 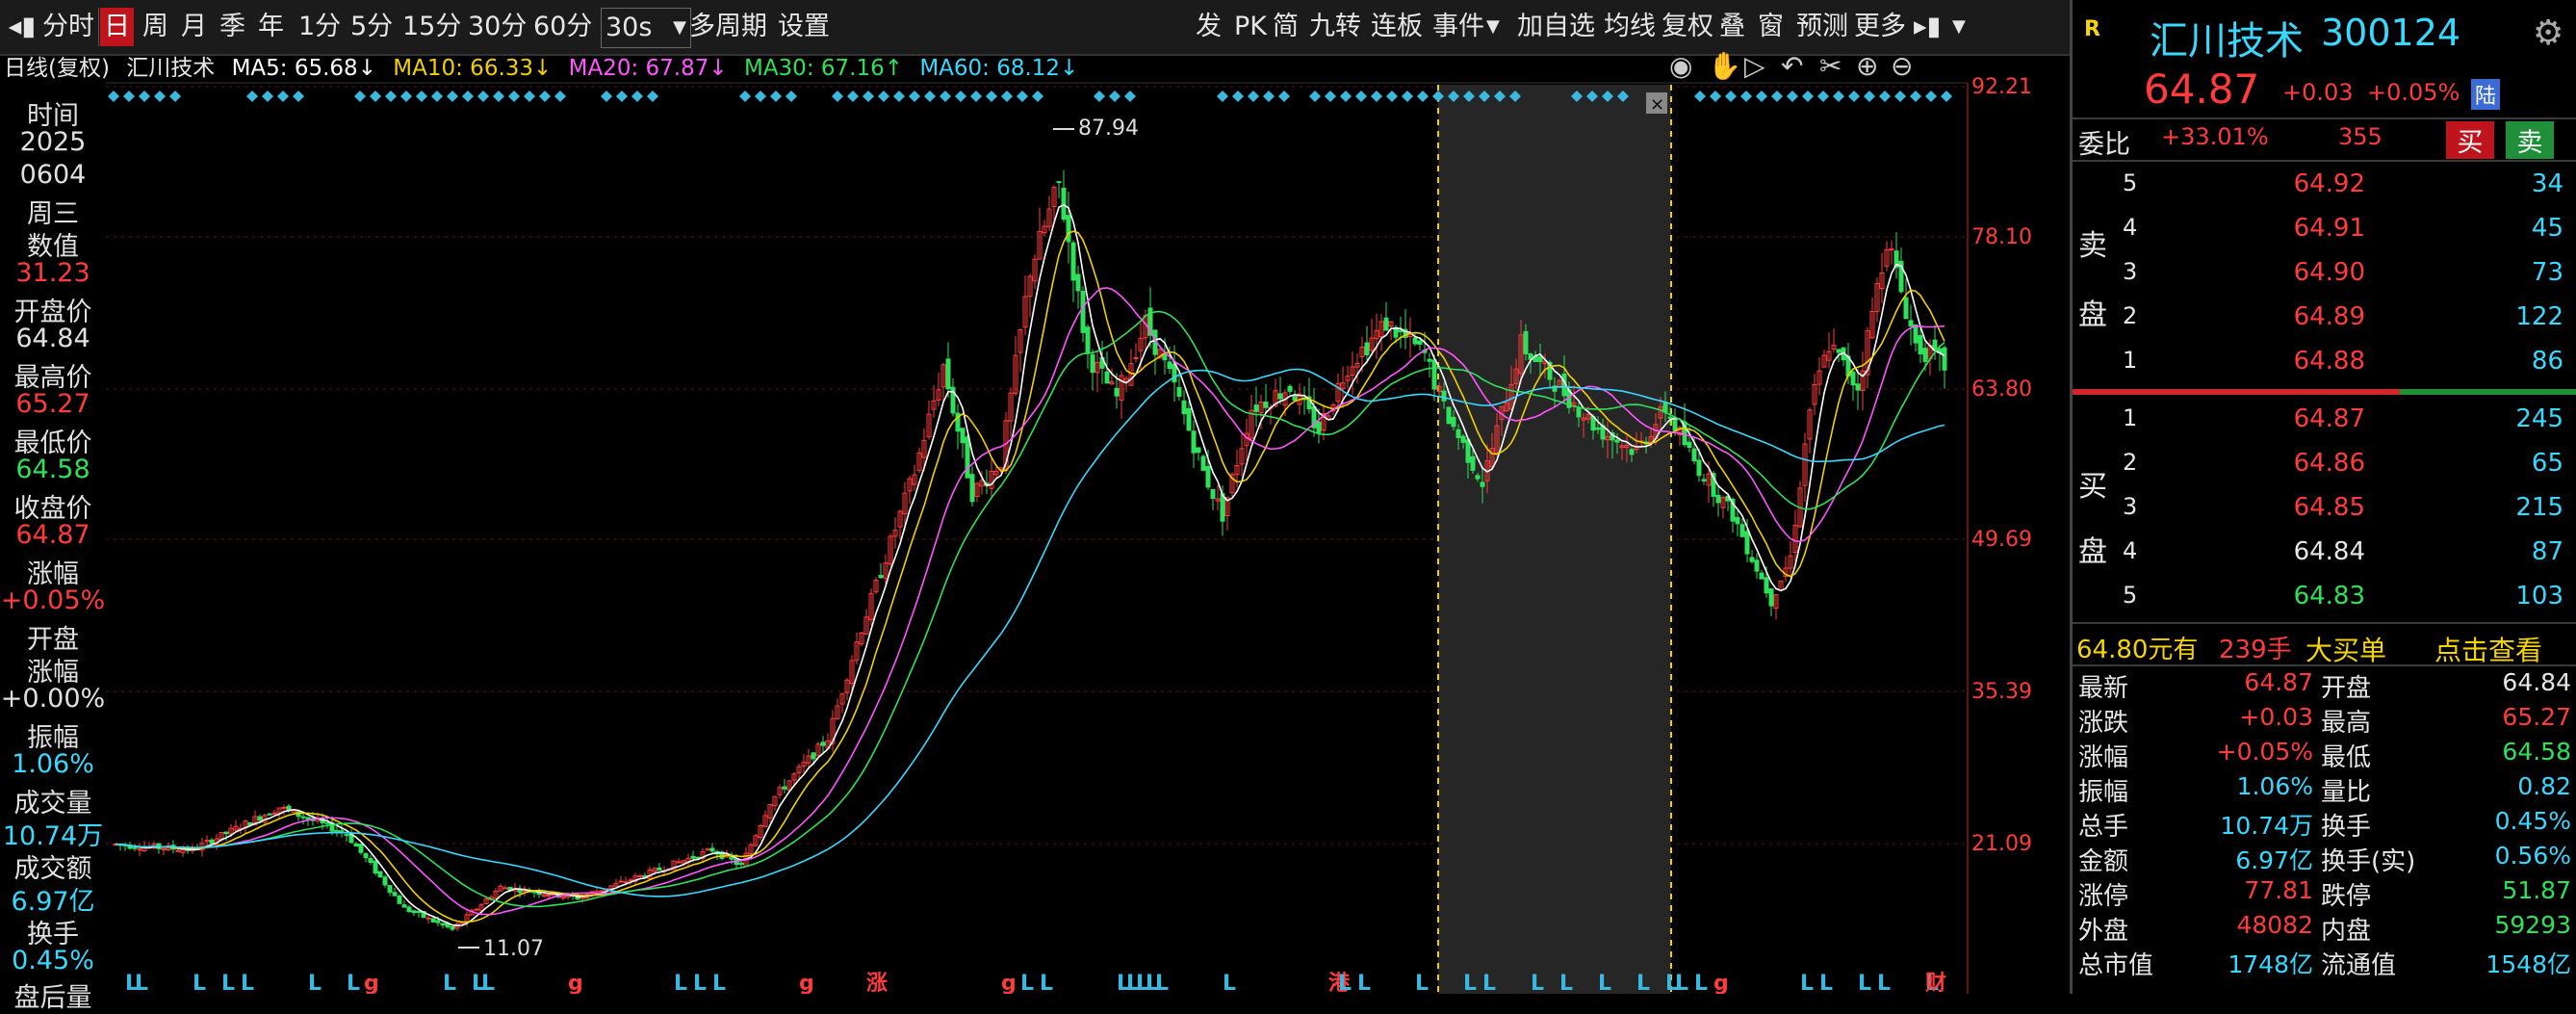 What do you see at coordinates (2470, 140) in the screenshot?
I see `buy-button: 买` at bounding box center [2470, 140].